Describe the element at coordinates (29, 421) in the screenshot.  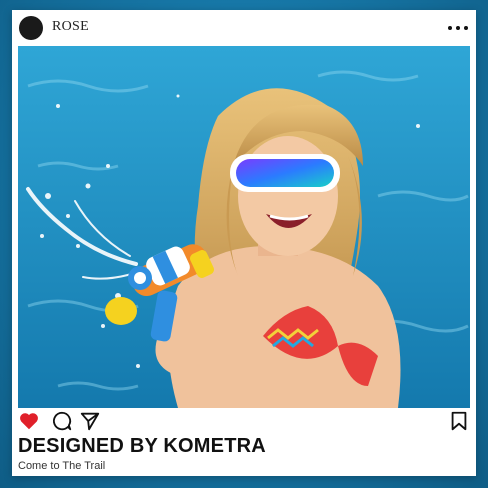
I see `heart-icon` at that location.